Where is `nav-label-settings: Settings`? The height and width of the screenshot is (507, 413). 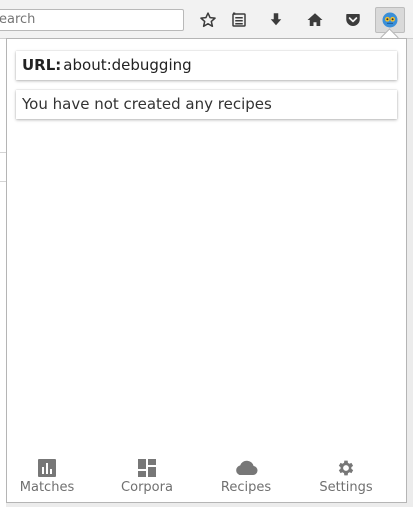 nav-label-settings: Settings is located at coordinates (346, 487).